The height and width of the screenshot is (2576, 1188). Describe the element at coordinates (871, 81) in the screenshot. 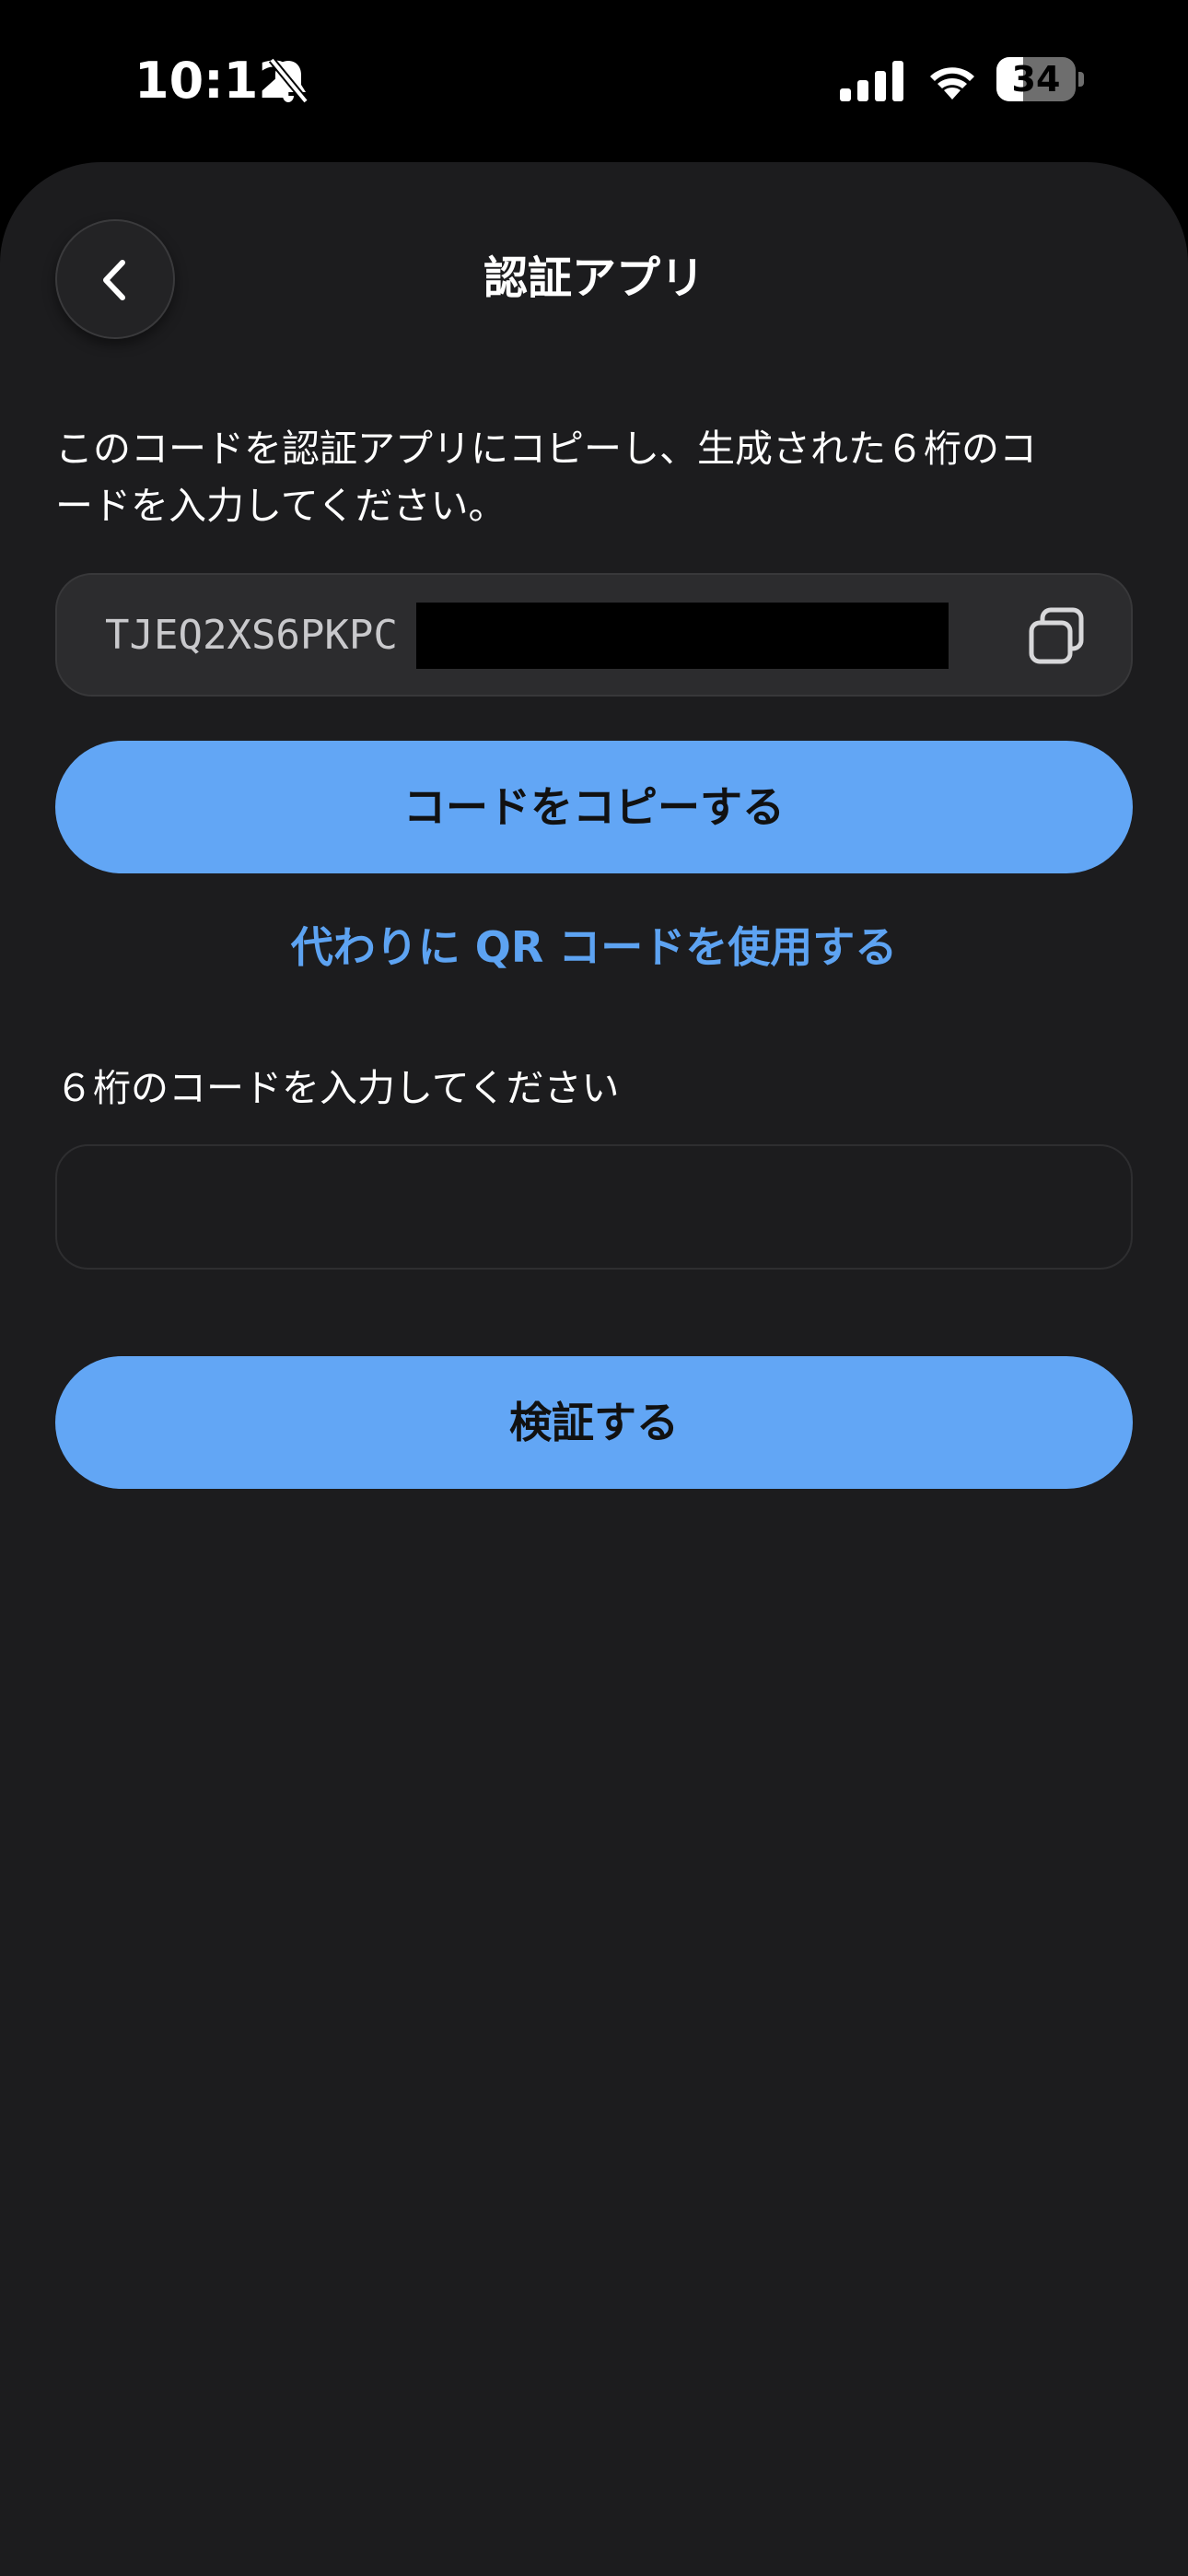

I see `cellular-signal-icon` at that location.